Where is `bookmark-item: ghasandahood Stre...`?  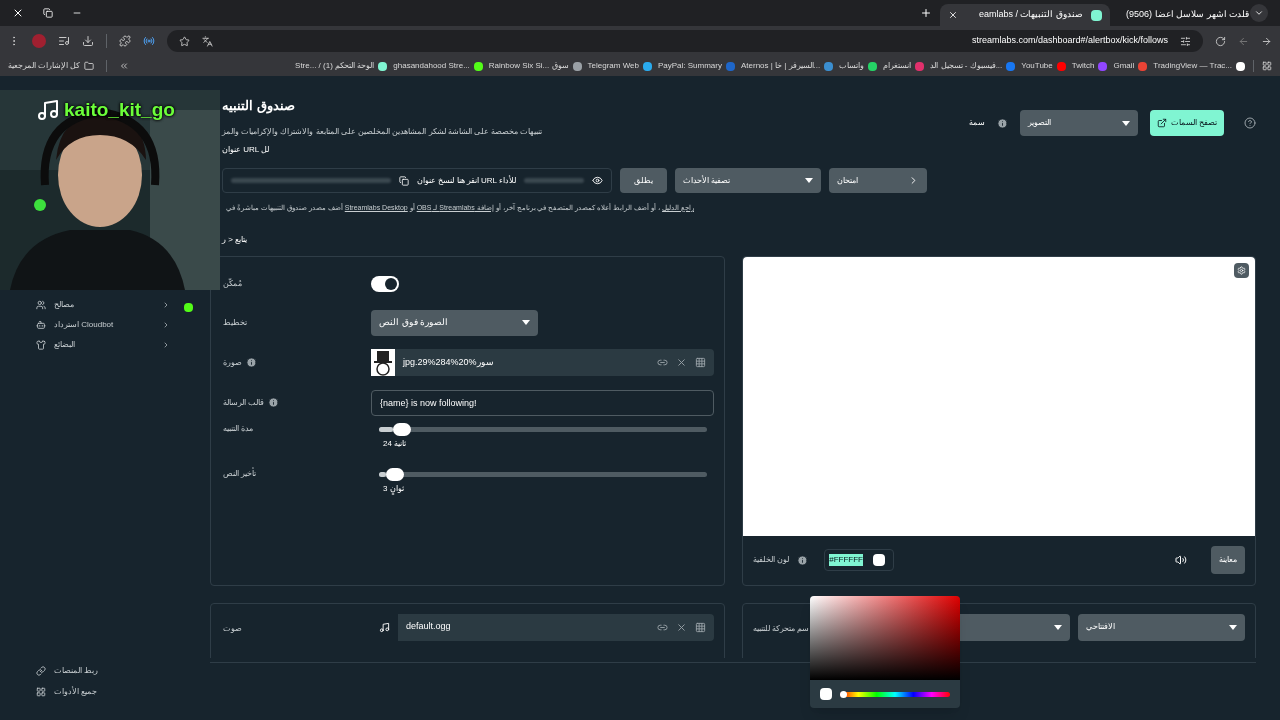 bookmark-item: ghasandahood Stre... is located at coordinates (438, 66).